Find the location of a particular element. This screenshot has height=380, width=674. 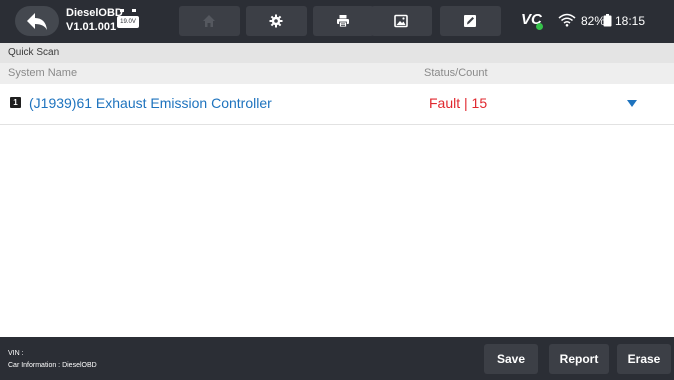

top-bar: DieselOBD V1.01.001 - 19.0V VC 82% 18:15 is located at coordinates (337, 21).